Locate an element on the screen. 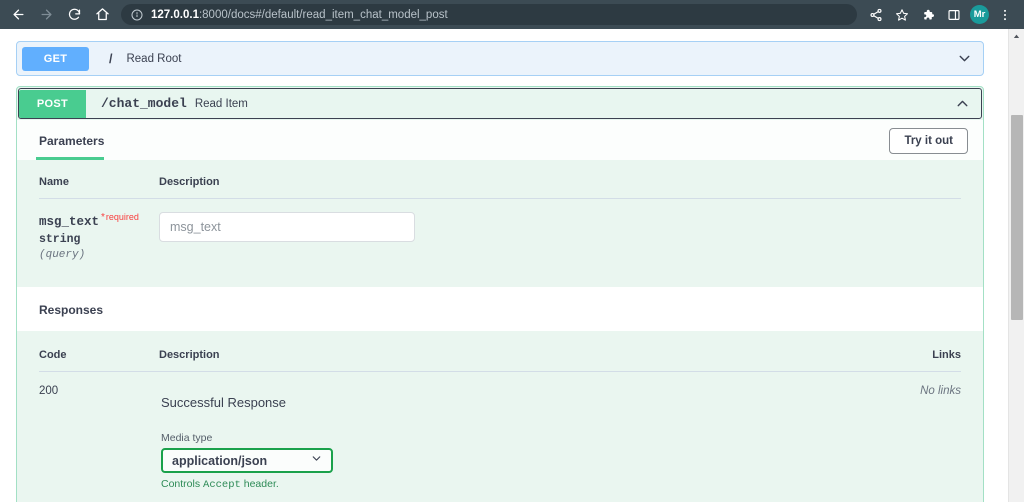  forward-arrow-icon is located at coordinates (46, 15).